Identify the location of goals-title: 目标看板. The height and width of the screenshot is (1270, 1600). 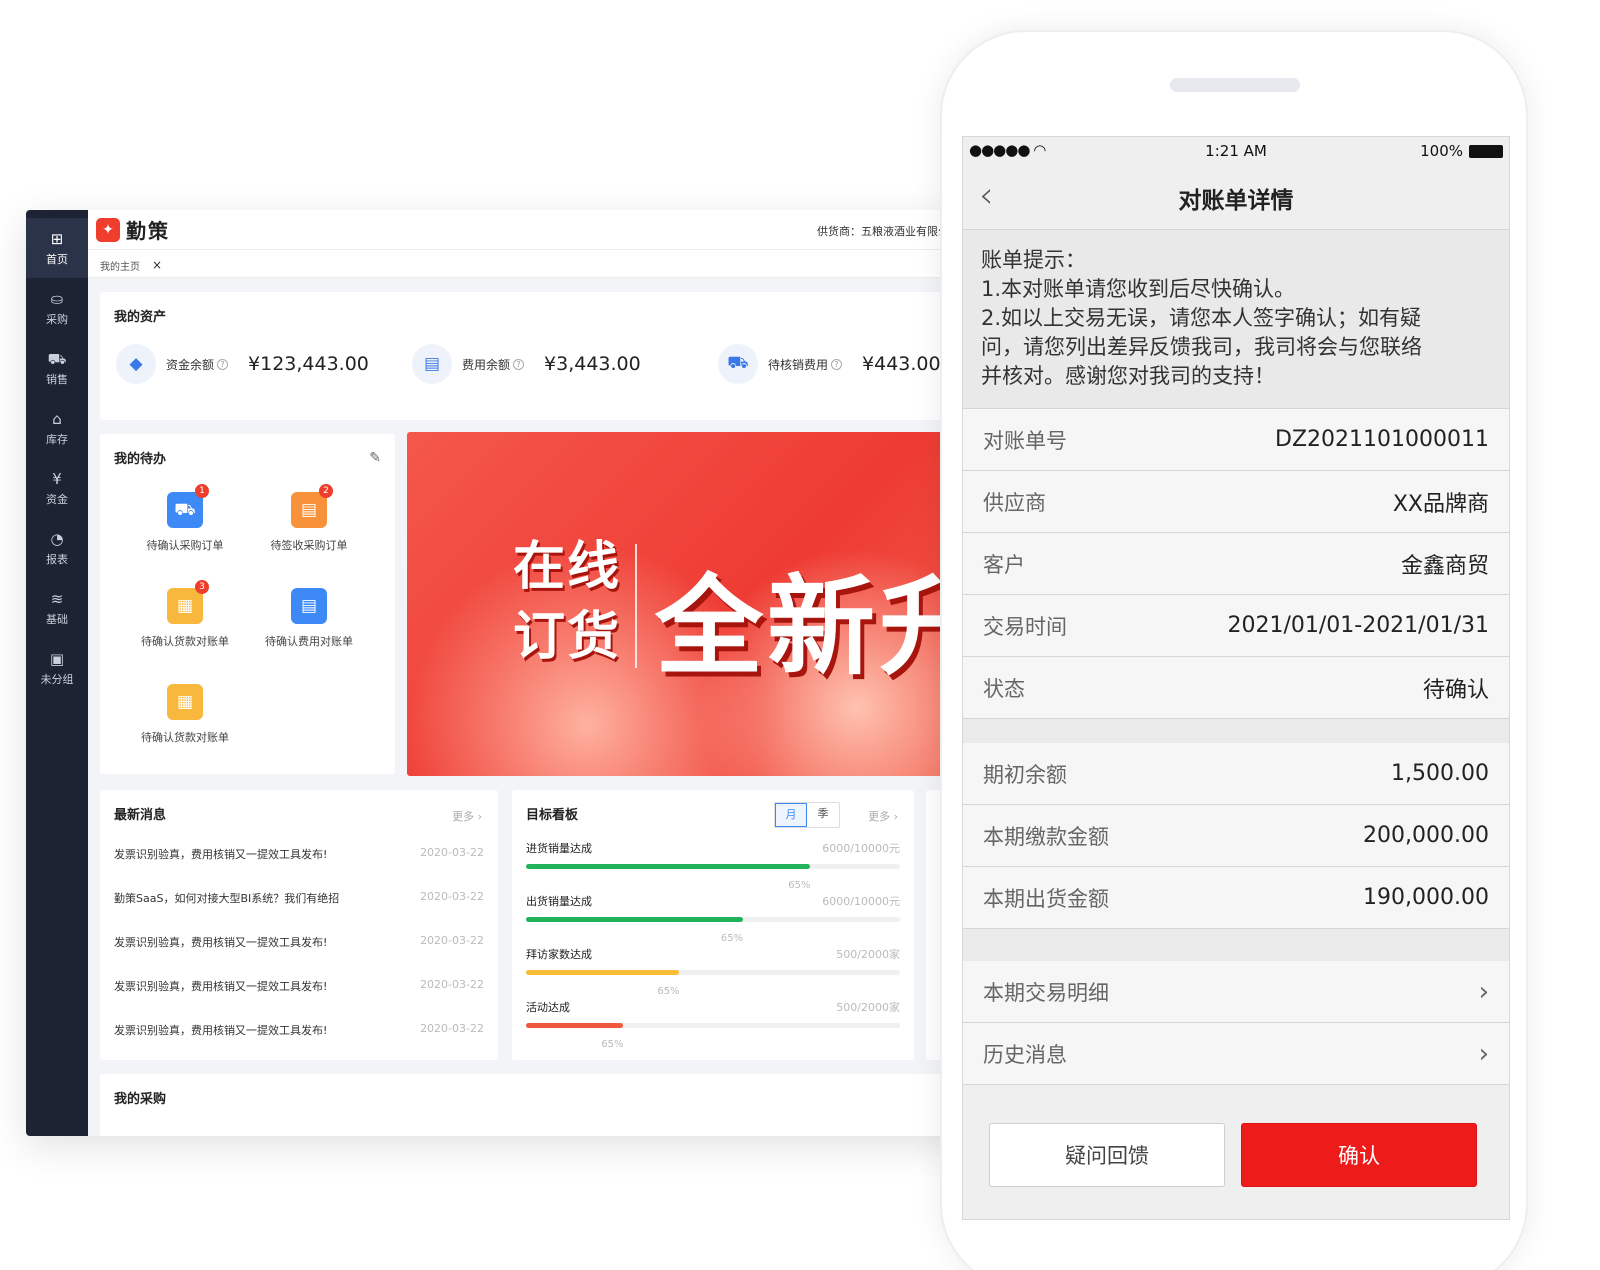
(552, 815).